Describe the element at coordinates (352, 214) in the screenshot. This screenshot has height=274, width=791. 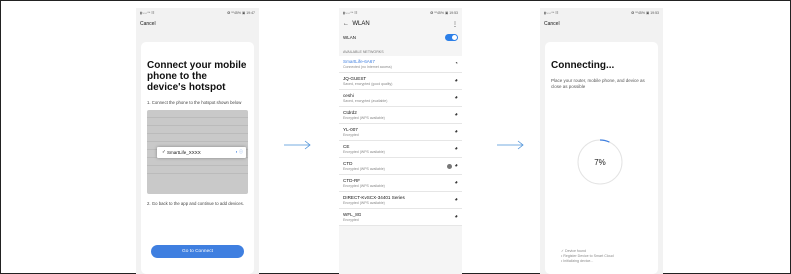
I see `network-name: WFL_8G` at that location.